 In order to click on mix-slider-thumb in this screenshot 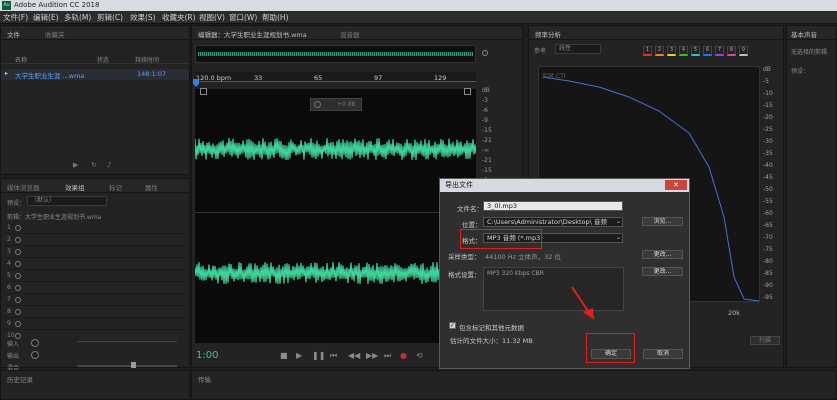, I will do `click(133, 365)`.